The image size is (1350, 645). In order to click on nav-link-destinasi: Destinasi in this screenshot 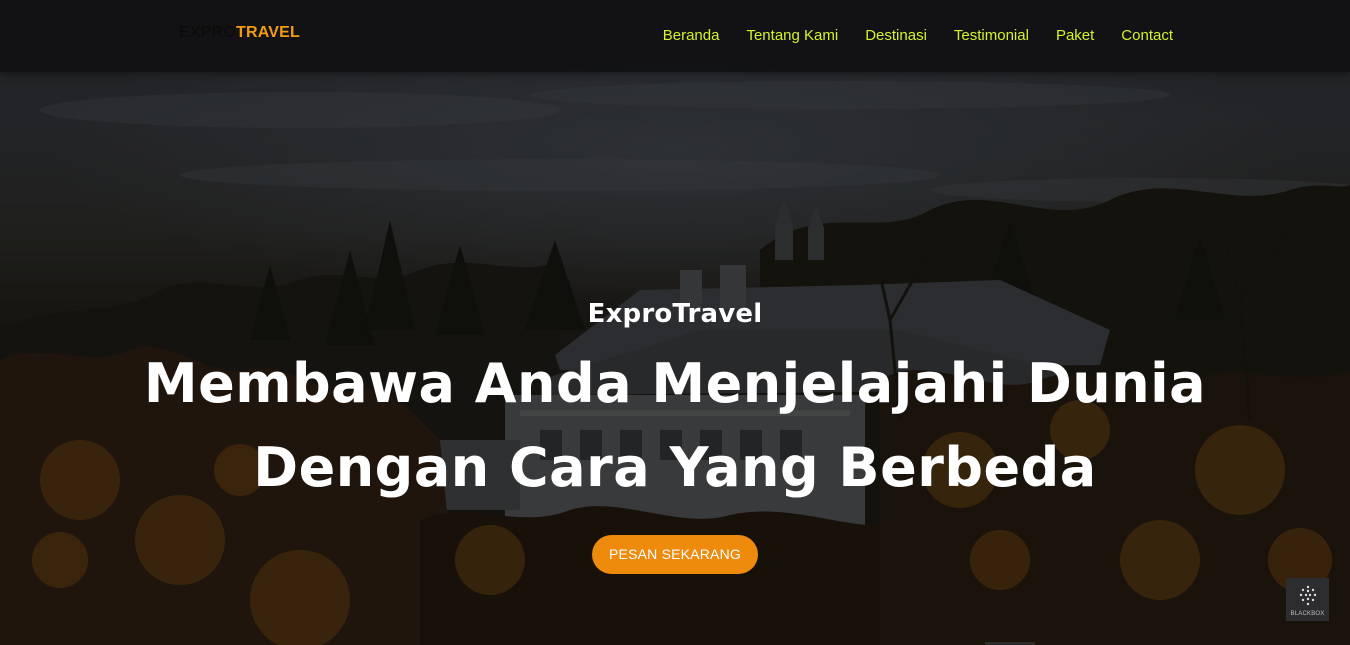, I will do `click(896, 35)`.